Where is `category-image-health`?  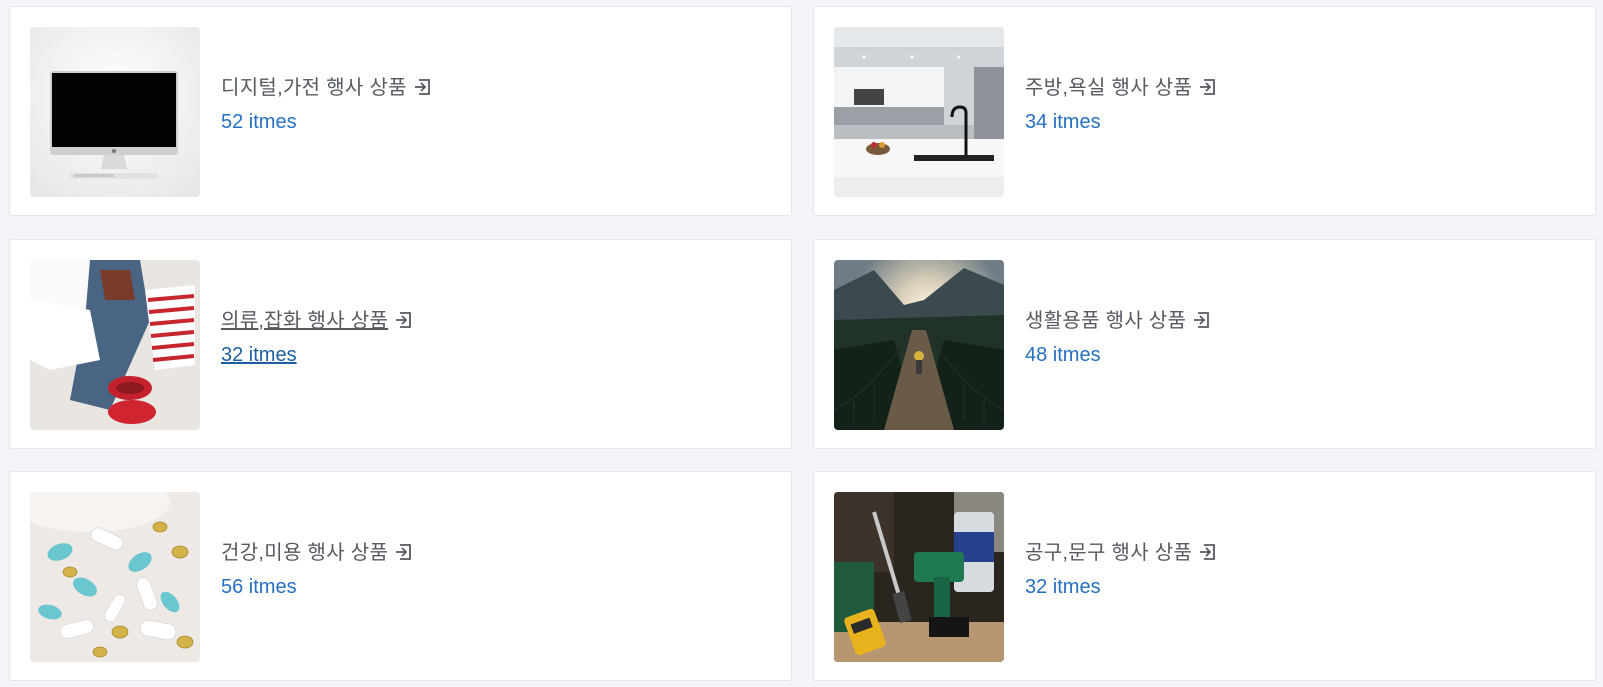 category-image-health is located at coordinates (115, 577).